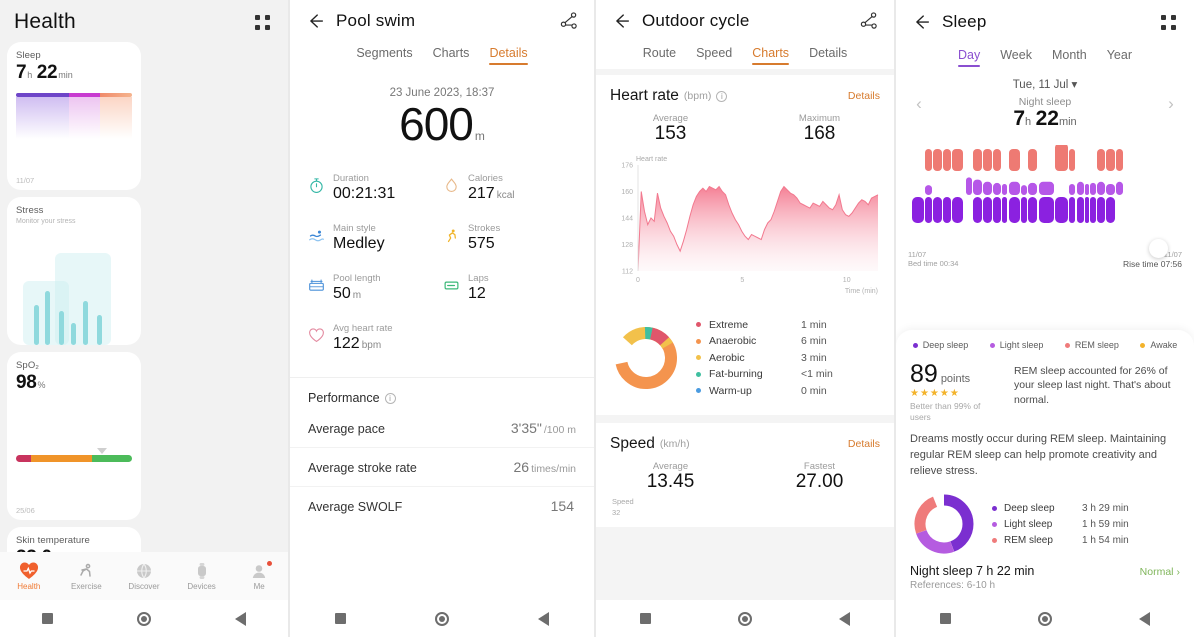 The height and width of the screenshot is (637, 1196). Describe the element at coordinates (316, 285) in the screenshot. I see `pool-length-icon` at that location.